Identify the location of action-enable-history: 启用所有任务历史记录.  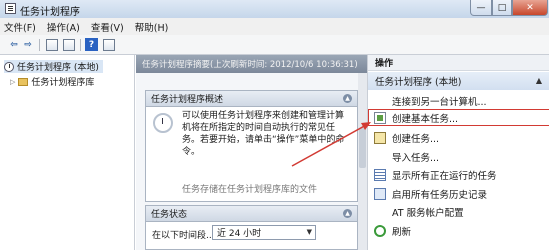
(458, 193).